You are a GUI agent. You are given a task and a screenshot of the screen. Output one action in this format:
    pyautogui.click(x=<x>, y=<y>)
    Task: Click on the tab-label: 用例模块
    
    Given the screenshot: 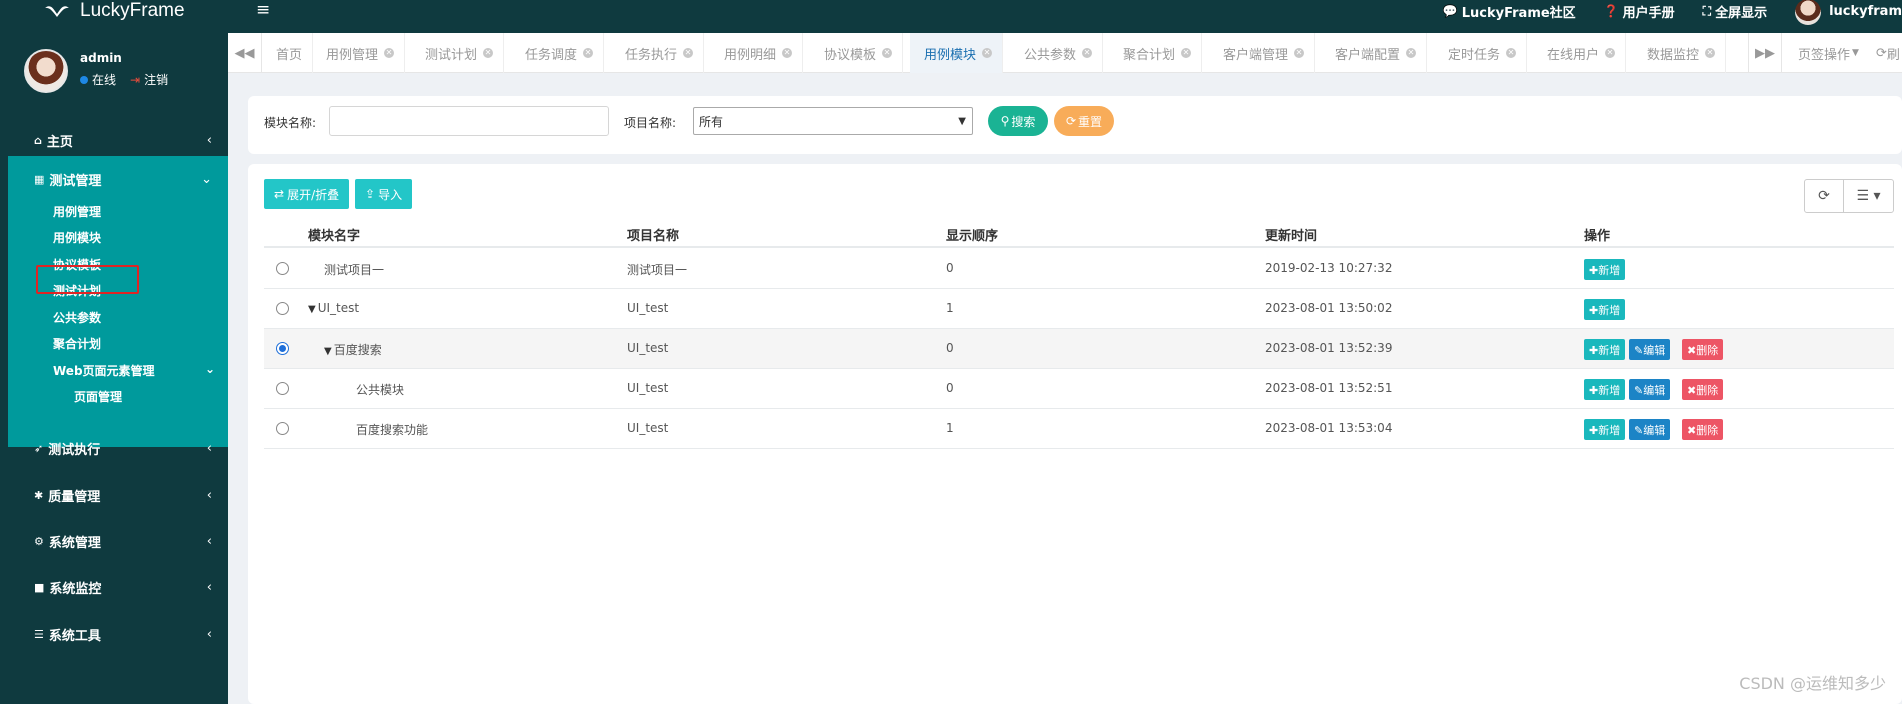 What is the action you would take?
    pyautogui.click(x=950, y=55)
    